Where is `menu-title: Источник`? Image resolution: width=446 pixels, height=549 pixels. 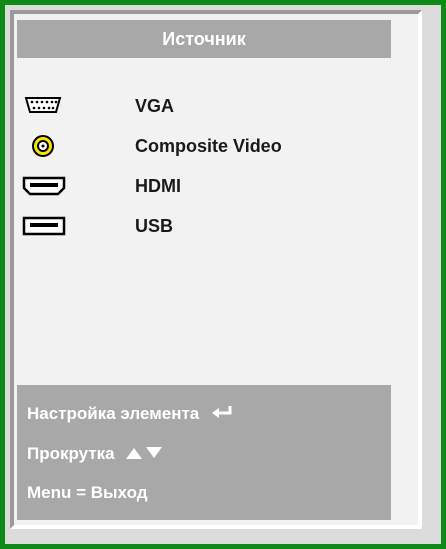
menu-title: Источник is located at coordinates (204, 39).